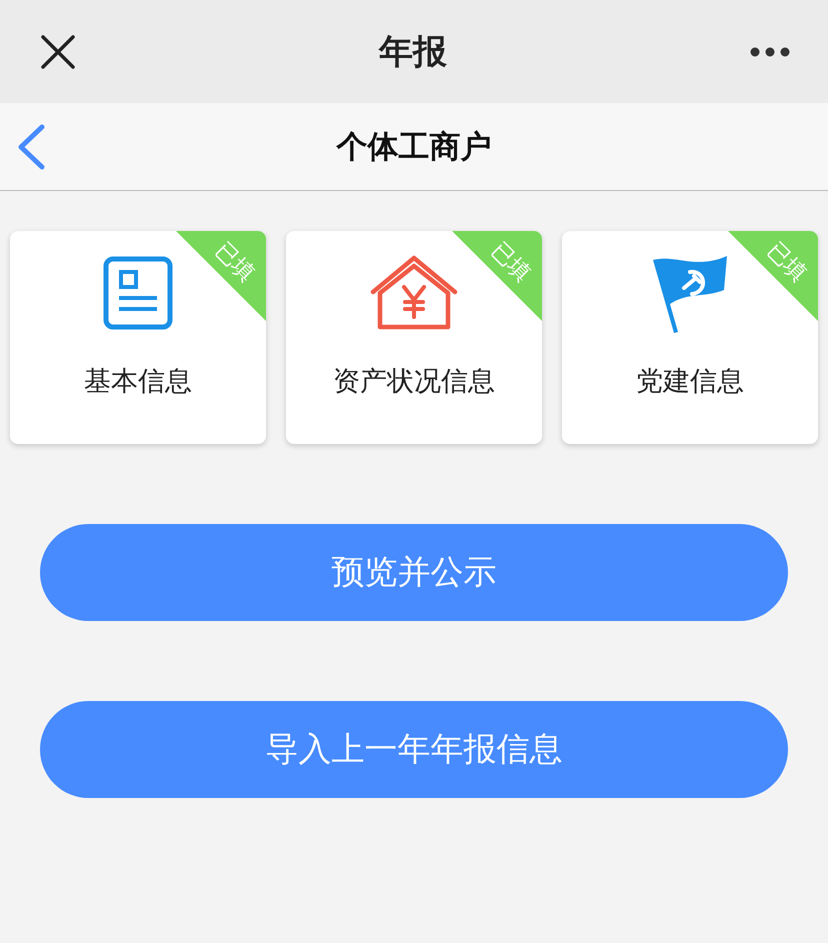 This screenshot has width=828, height=943. What do you see at coordinates (413, 52) in the screenshot?
I see `window-title: 年报` at bounding box center [413, 52].